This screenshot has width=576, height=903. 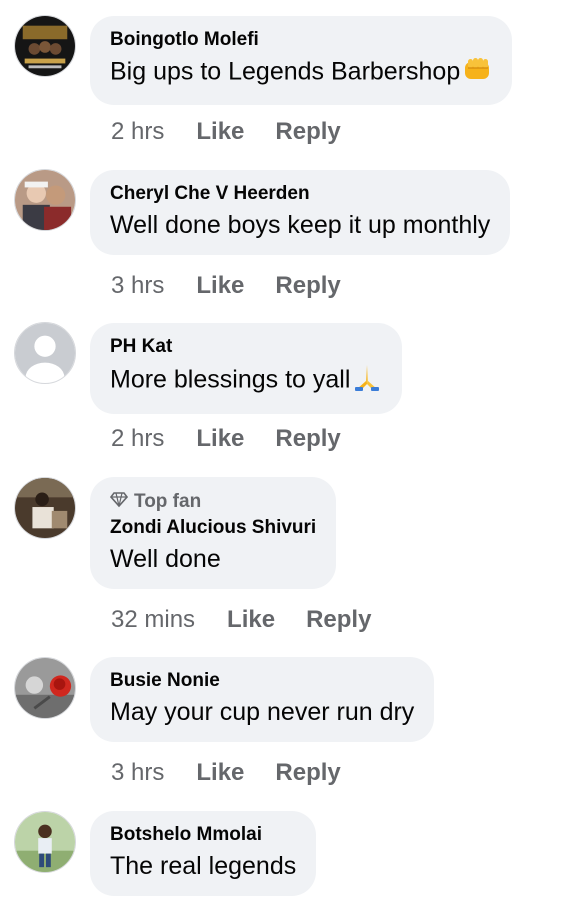 What do you see at coordinates (119, 502) in the screenshot?
I see `diamond-icon` at bounding box center [119, 502].